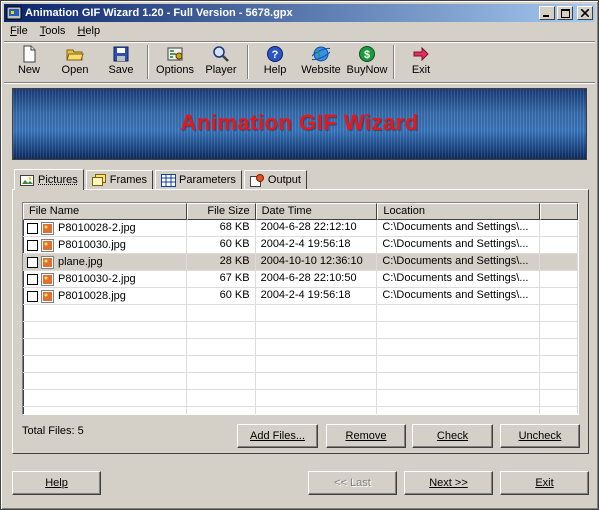  I want to click on help-label: Help, so click(275, 70).